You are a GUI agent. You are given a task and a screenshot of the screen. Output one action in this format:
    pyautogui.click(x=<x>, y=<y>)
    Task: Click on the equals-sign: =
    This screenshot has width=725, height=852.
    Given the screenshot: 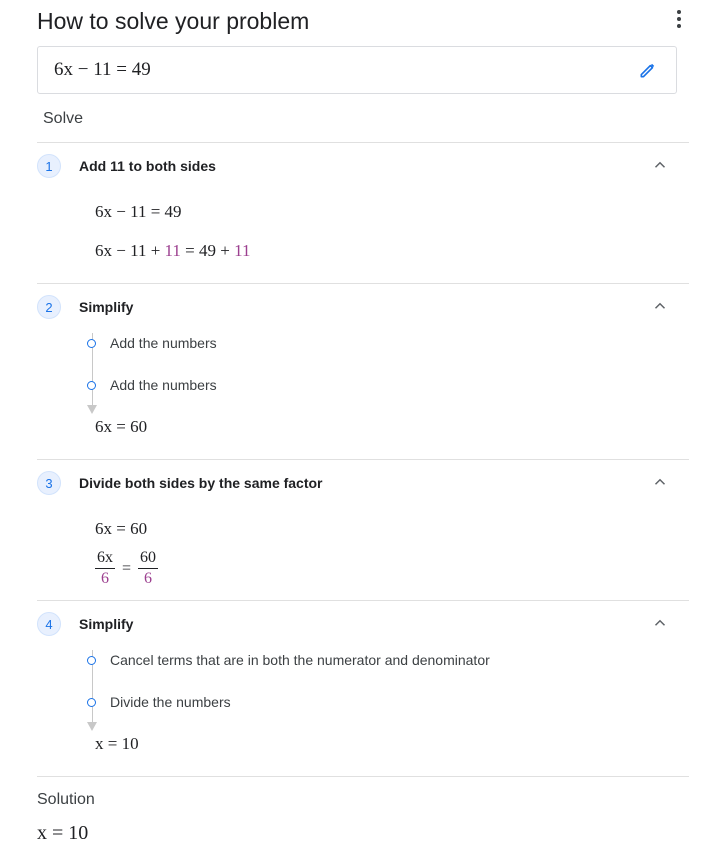 What is the action you would take?
    pyautogui.click(x=127, y=568)
    